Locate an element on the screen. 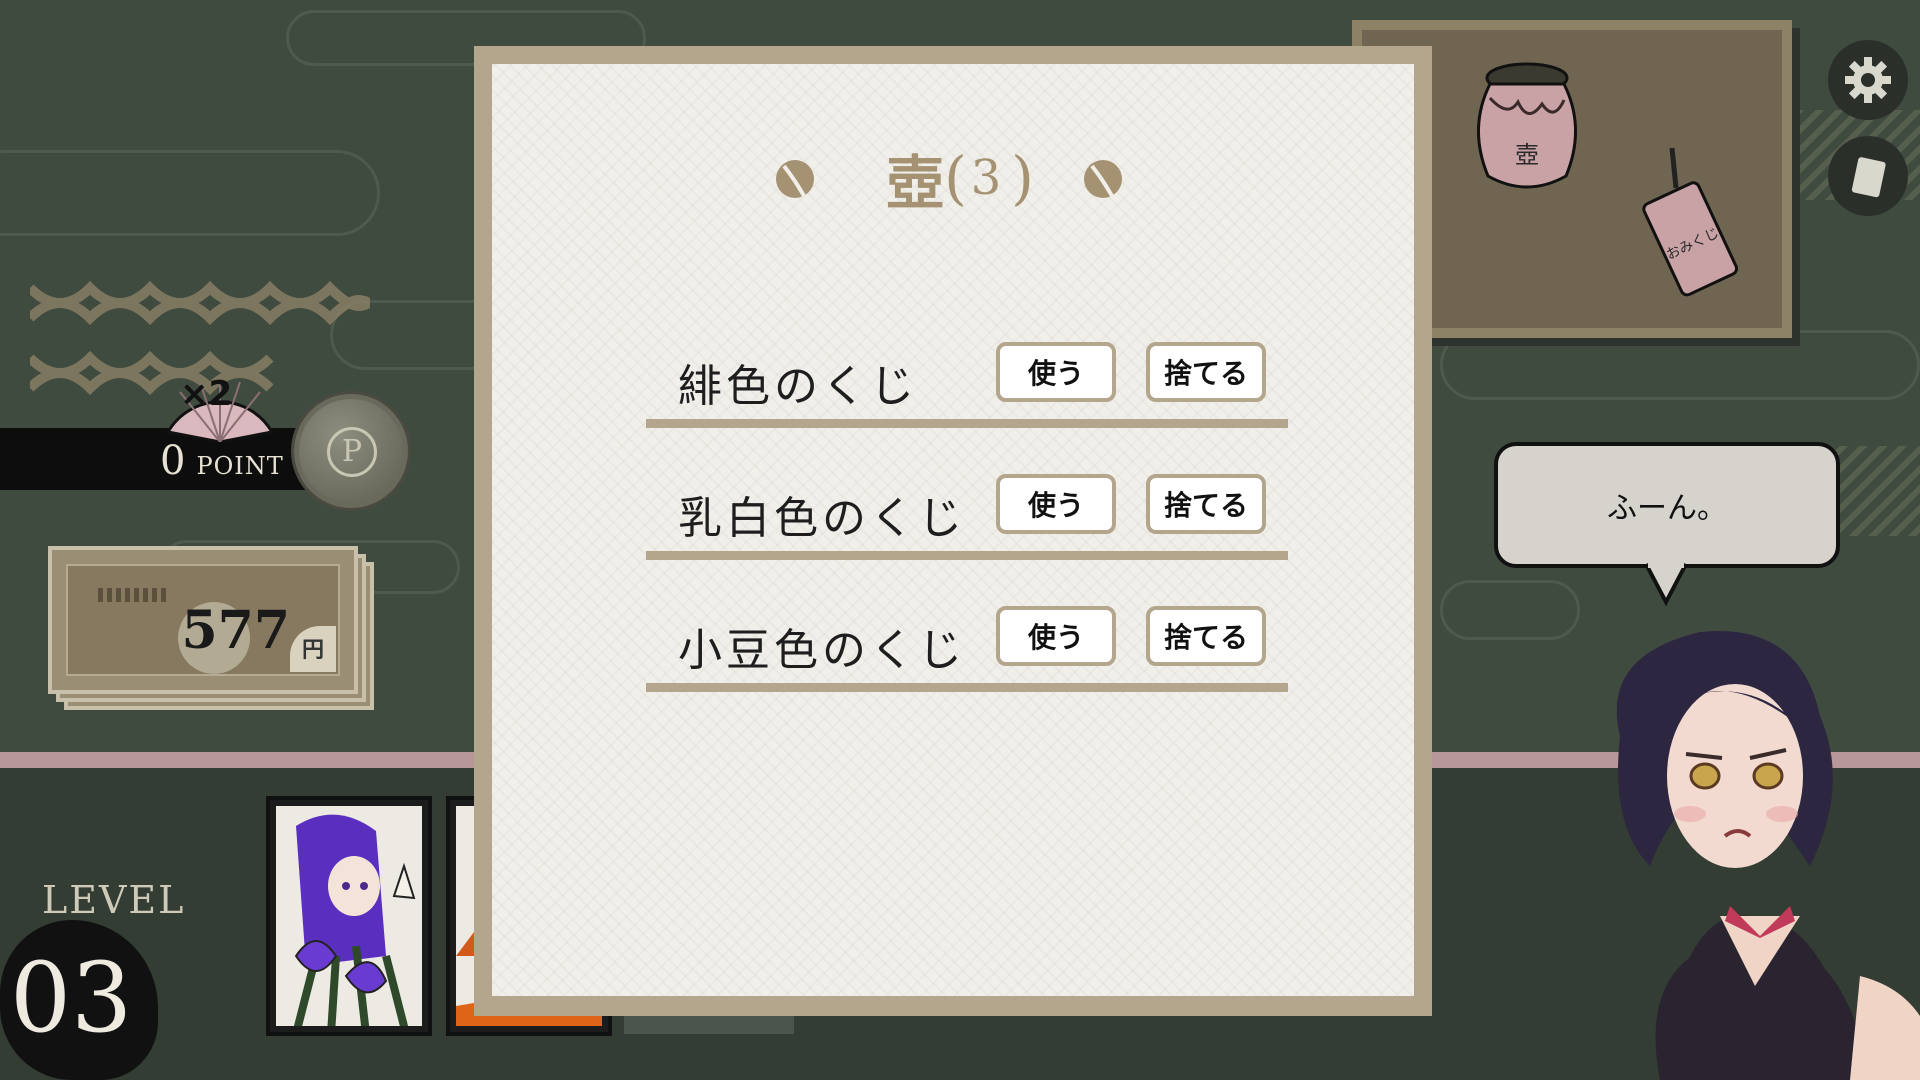 Image resolution: width=1920 pixels, height=1080 pixels. point-display: 0 POINT is located at coordinates (222, 461).